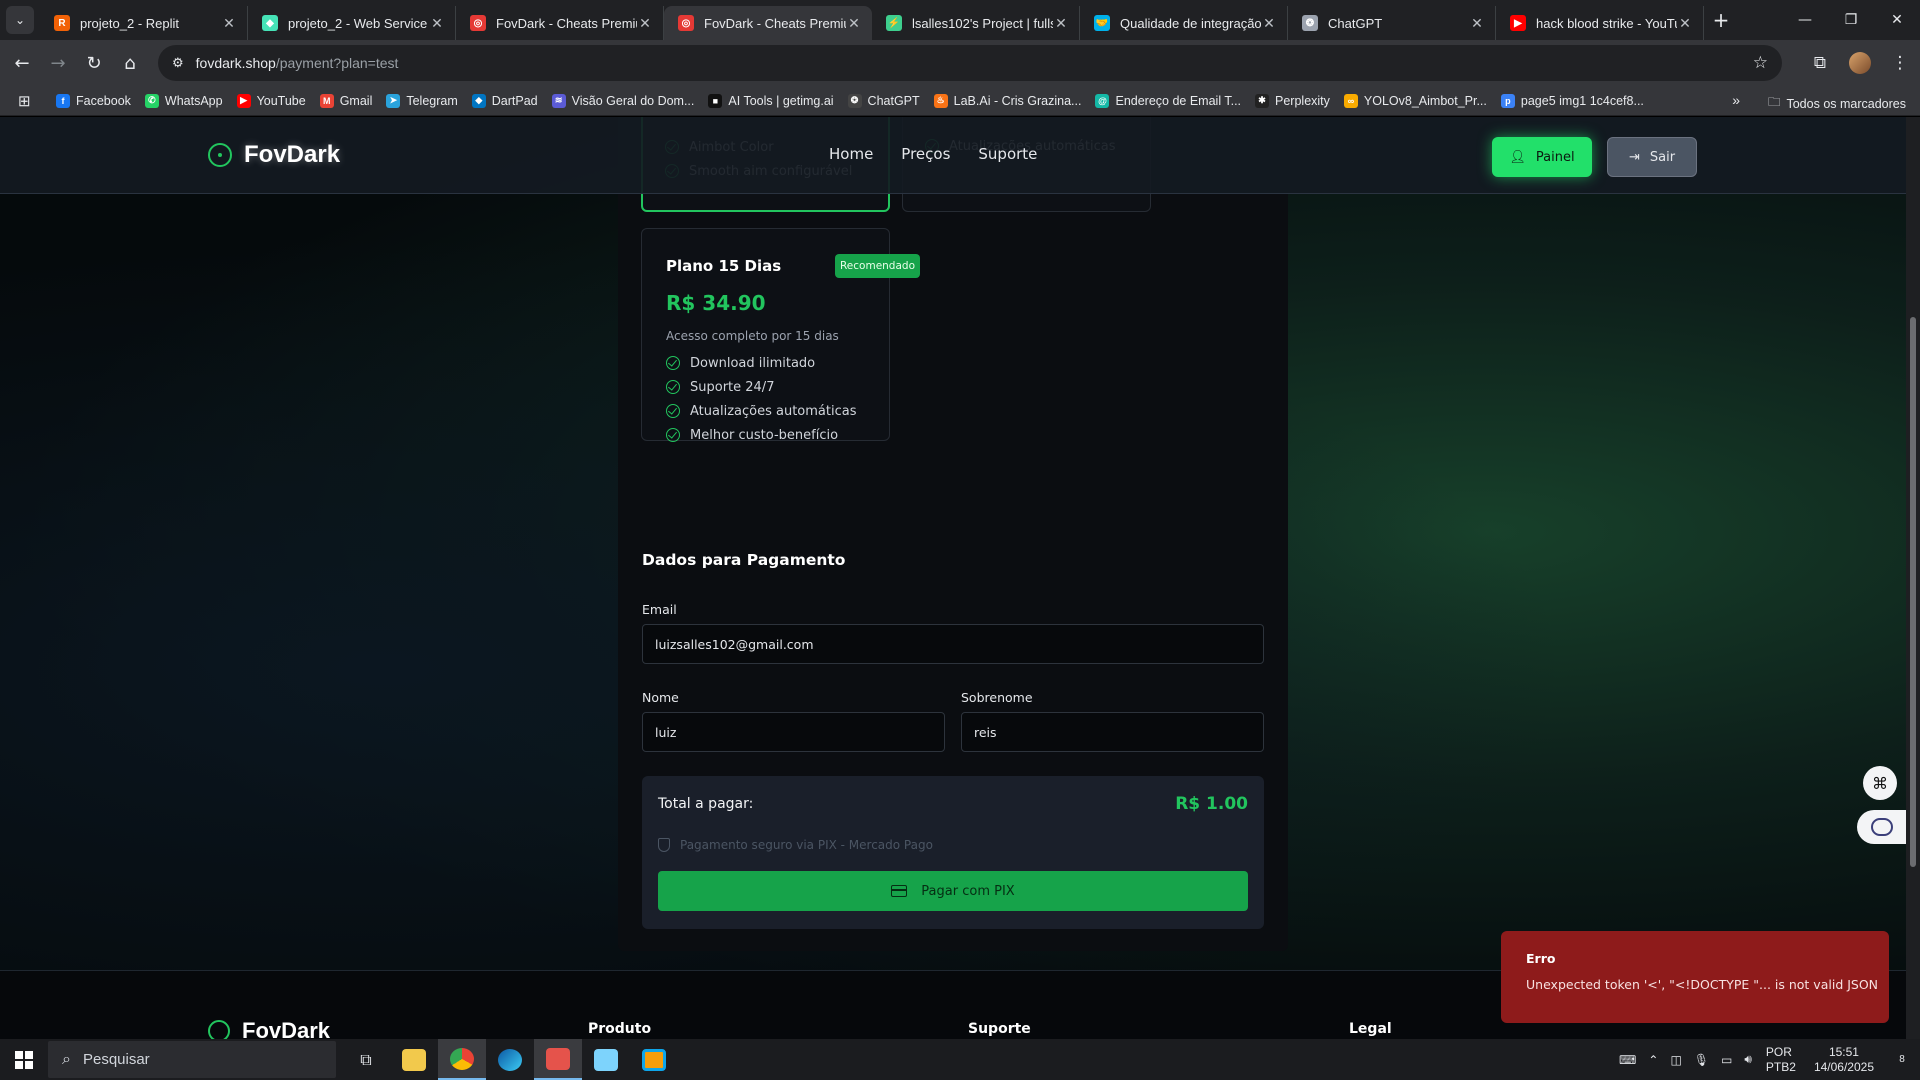 Image resolution: width=1920 pixels, height=1080 pixels. Describe the element at coordinates (352, 23) in the screenshot. I see `browser-tab: ◆ projeto_2 - Web Service - ✕` at that location.